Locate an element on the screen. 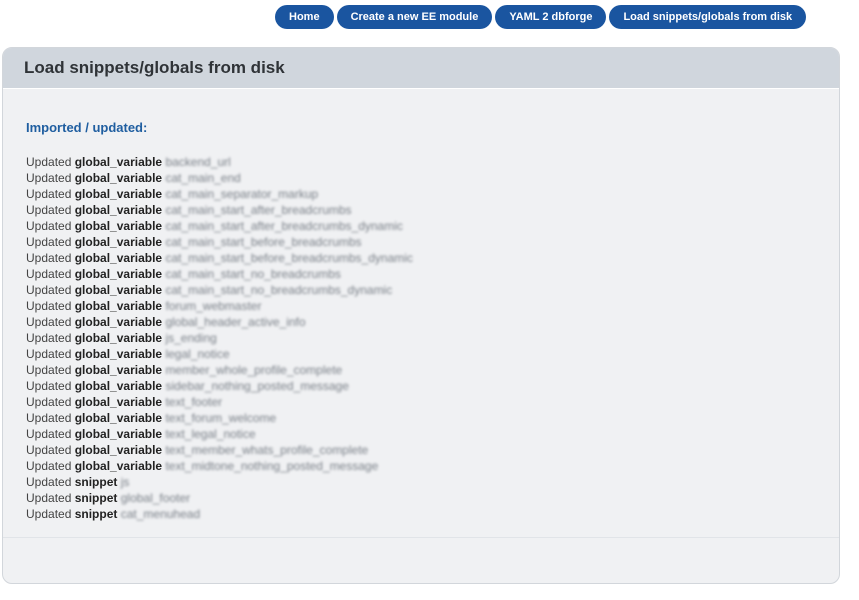  update-name: cat_main_end is located at coordinates (203, 178).